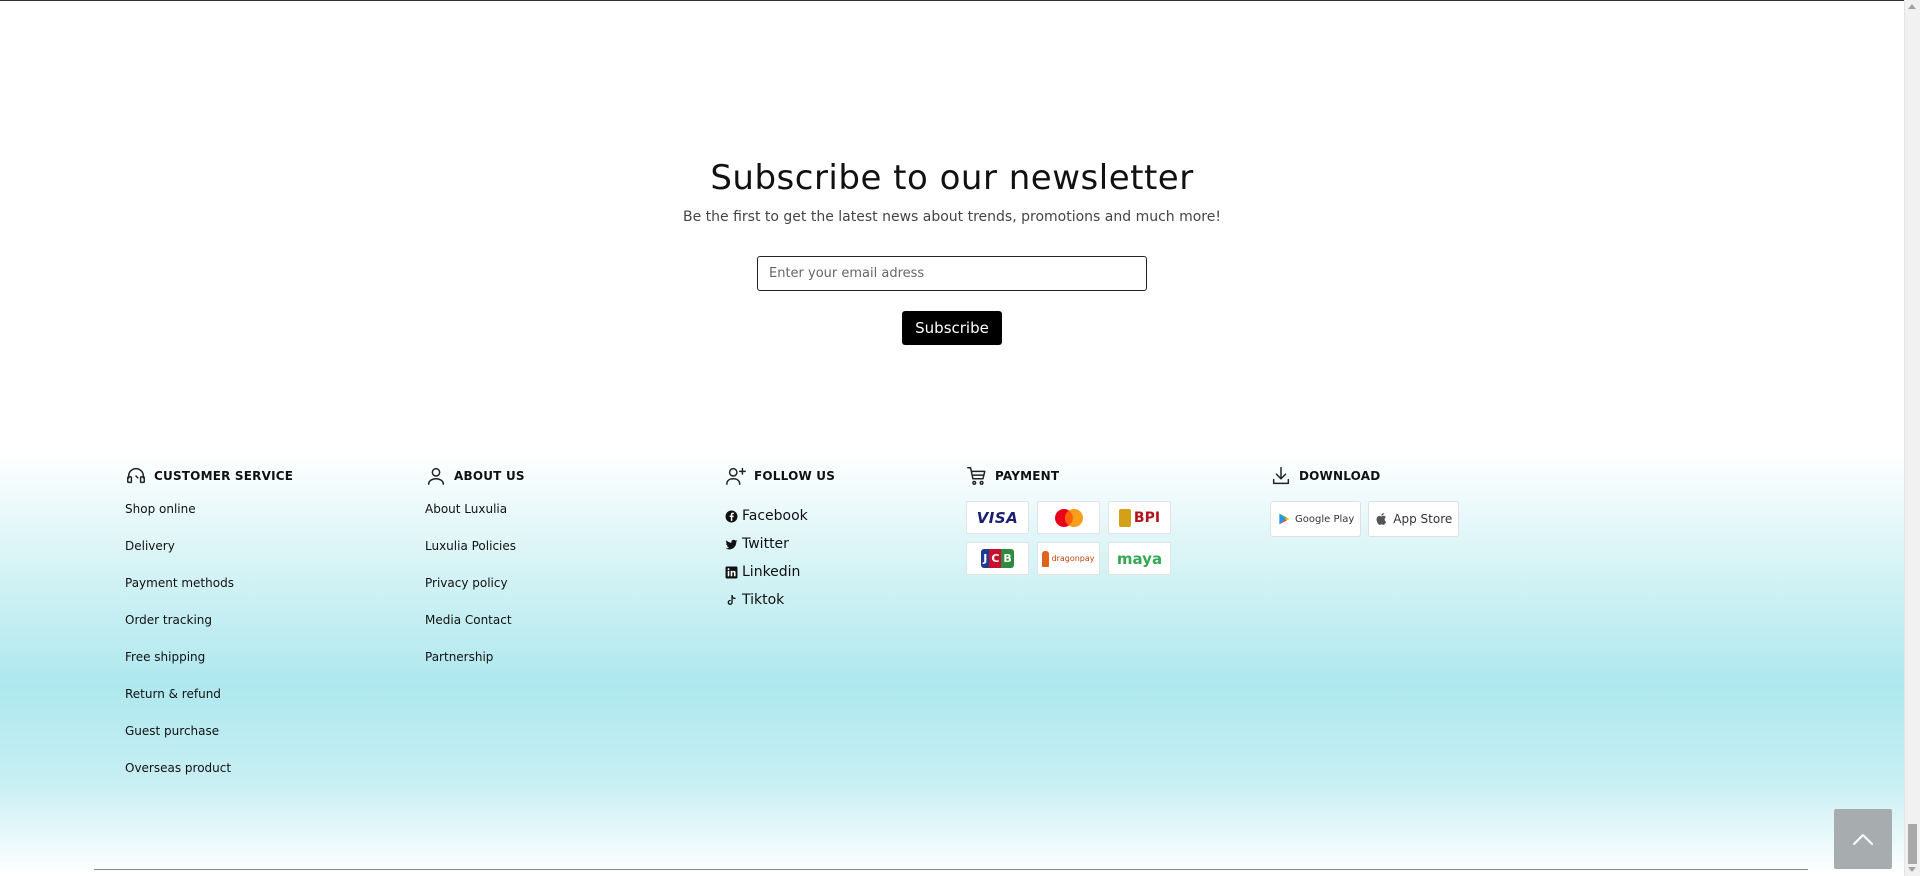 This screenshot has width=1920, height=876. What do you see at coordinates (1423, 519) in the screenshot?
I see `app-store-label: App Store` at bounding box center [1423, 519].